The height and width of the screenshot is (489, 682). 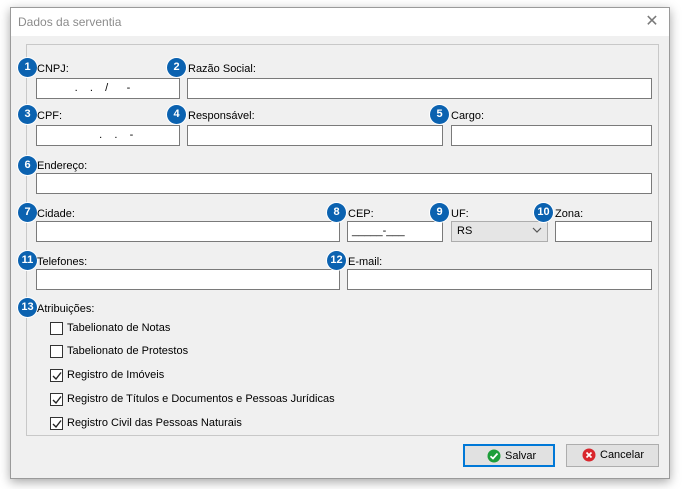 What do you see at coordinates (521, 456) in the screenshot?
I see `save-button-label: Salvar` at bounding box center [521, 456].